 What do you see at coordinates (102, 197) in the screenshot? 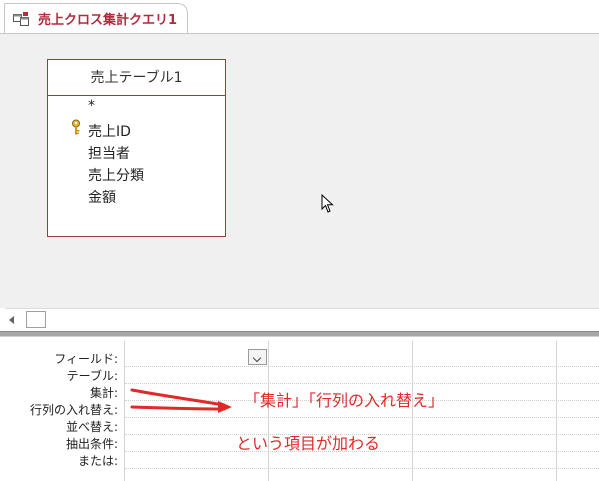
I see `field-amount: 金額` at bounding box center [102, 197].